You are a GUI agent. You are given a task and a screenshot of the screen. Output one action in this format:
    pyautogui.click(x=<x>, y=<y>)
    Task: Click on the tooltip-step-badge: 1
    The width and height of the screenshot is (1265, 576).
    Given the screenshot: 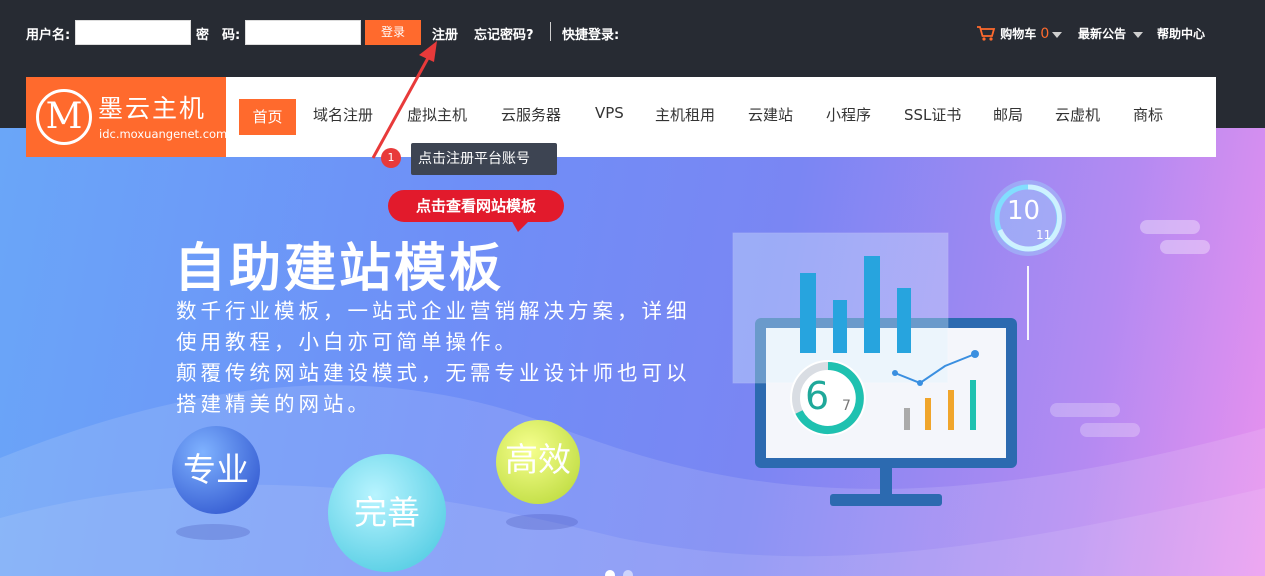 What is the action you would take?
    pyautogui.click(x=391, y=158)
    